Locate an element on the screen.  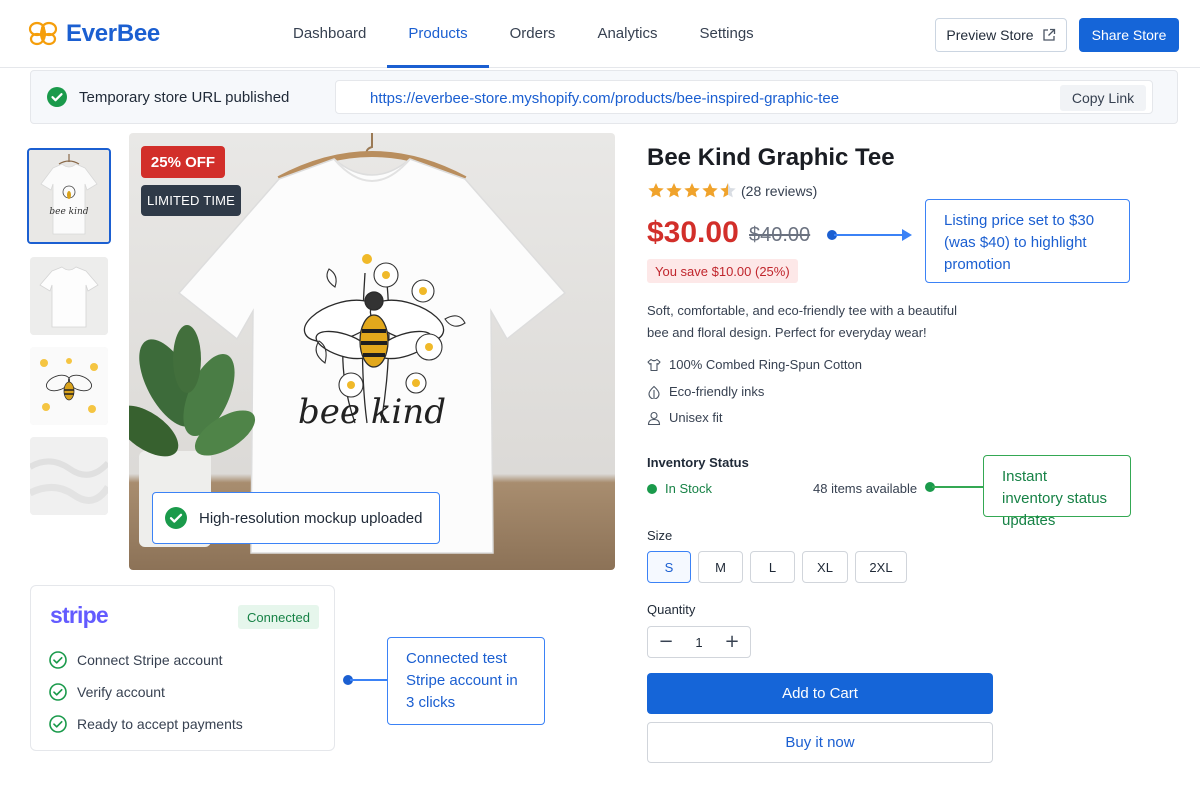
preview-store-label: Preview Store is located at coordinates (990, 35).